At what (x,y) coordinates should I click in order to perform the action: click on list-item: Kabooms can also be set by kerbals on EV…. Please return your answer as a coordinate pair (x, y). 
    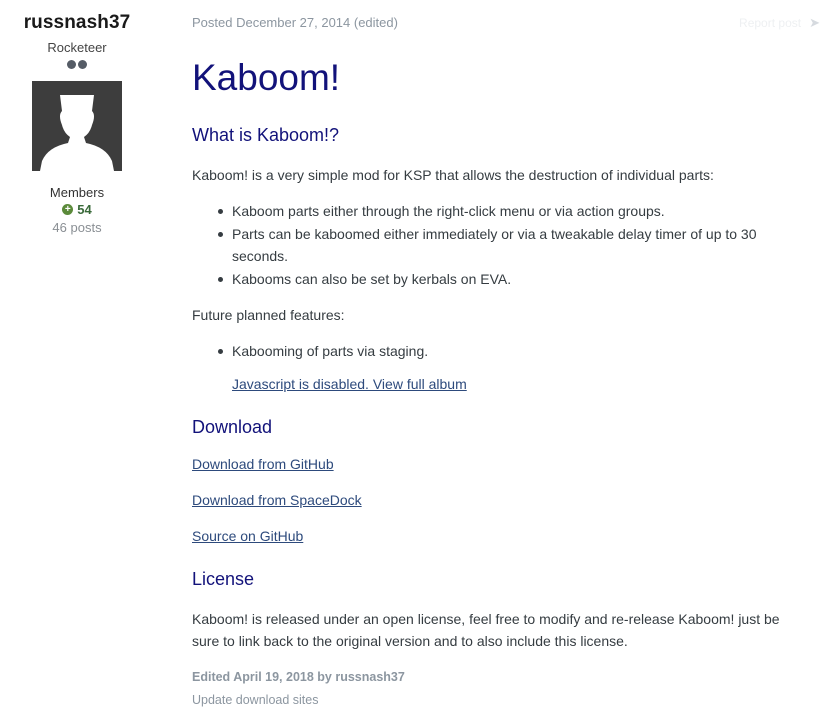
    Looking at the image, I should click on (494, 279).